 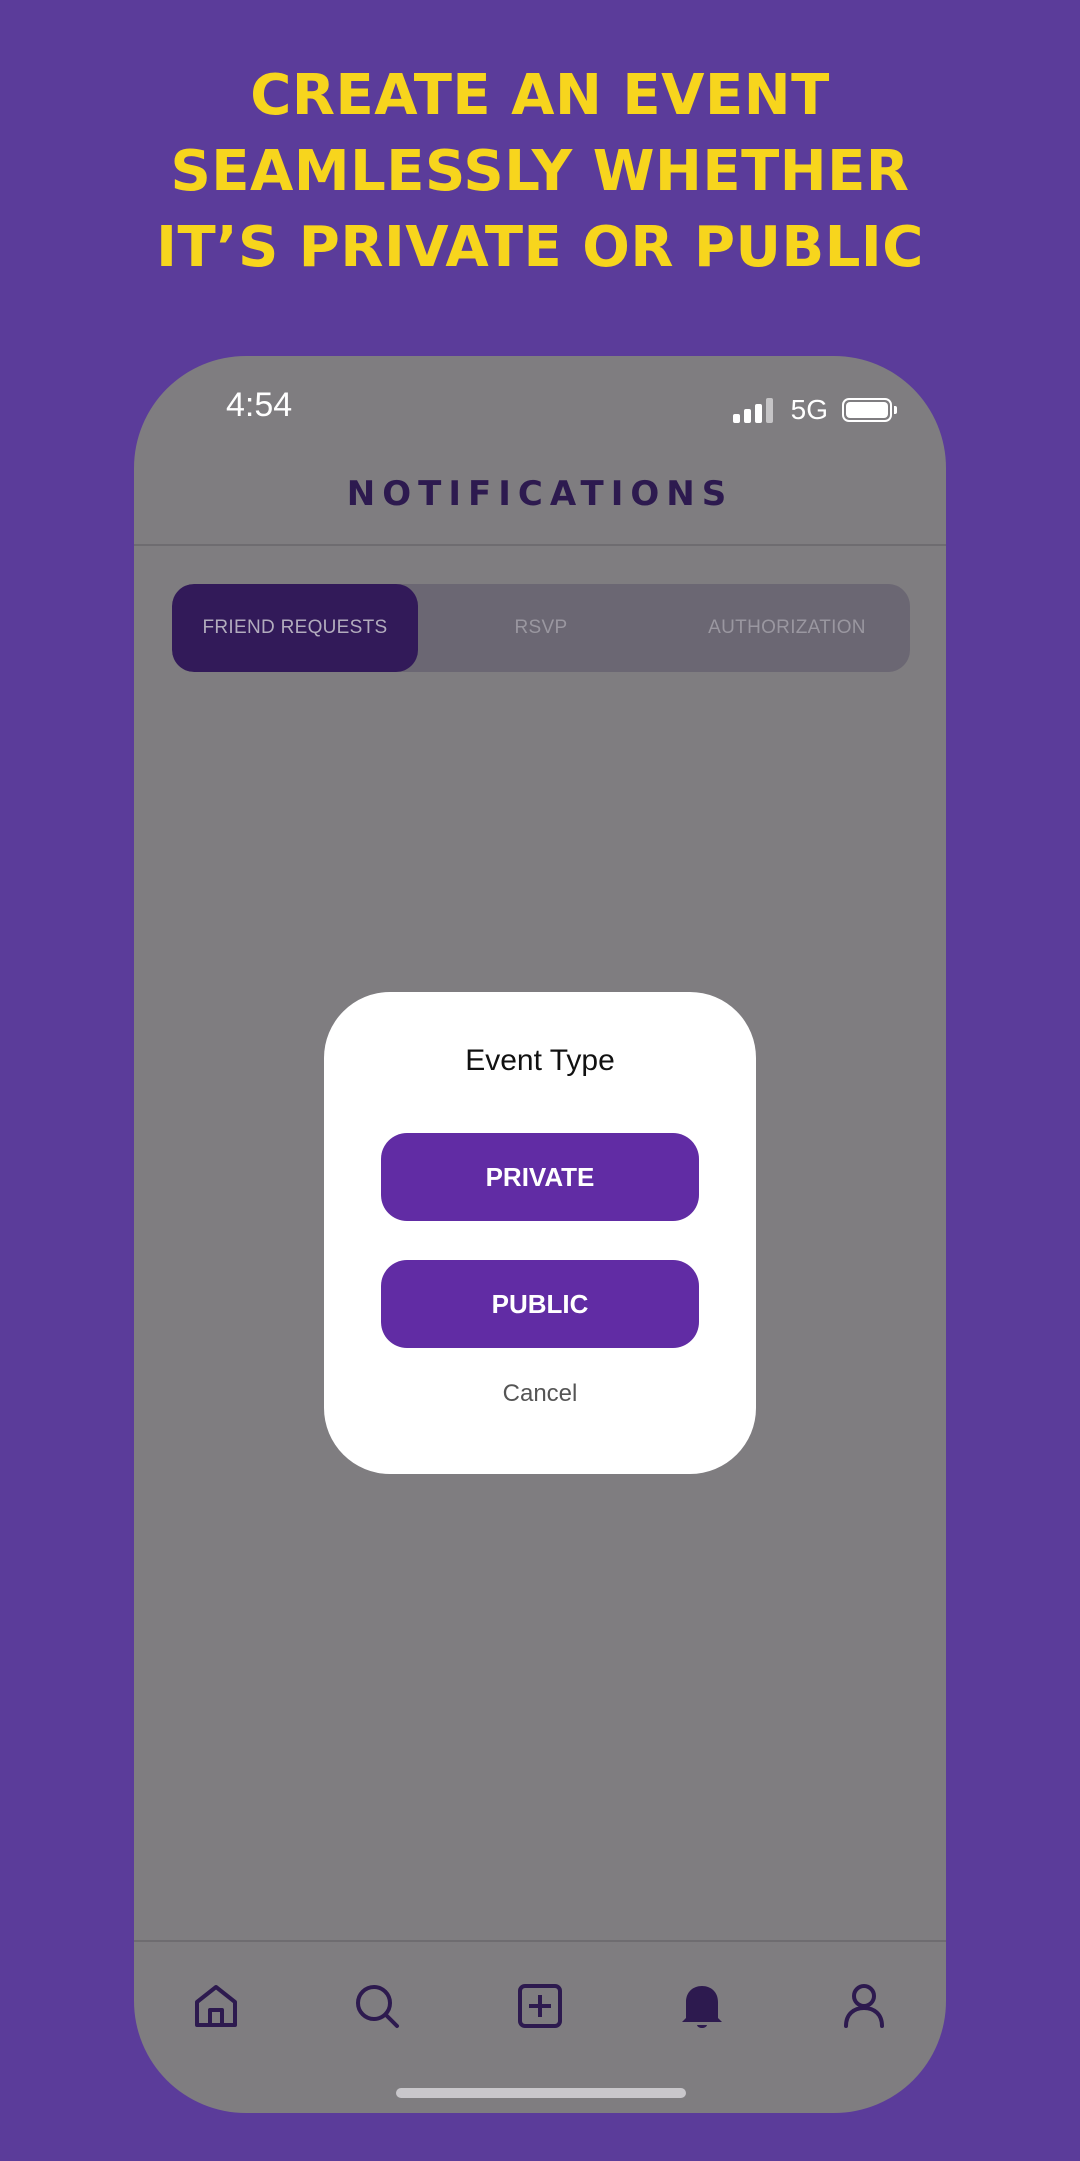 I want to click on nav-divider, so click(x=540, y=1941).